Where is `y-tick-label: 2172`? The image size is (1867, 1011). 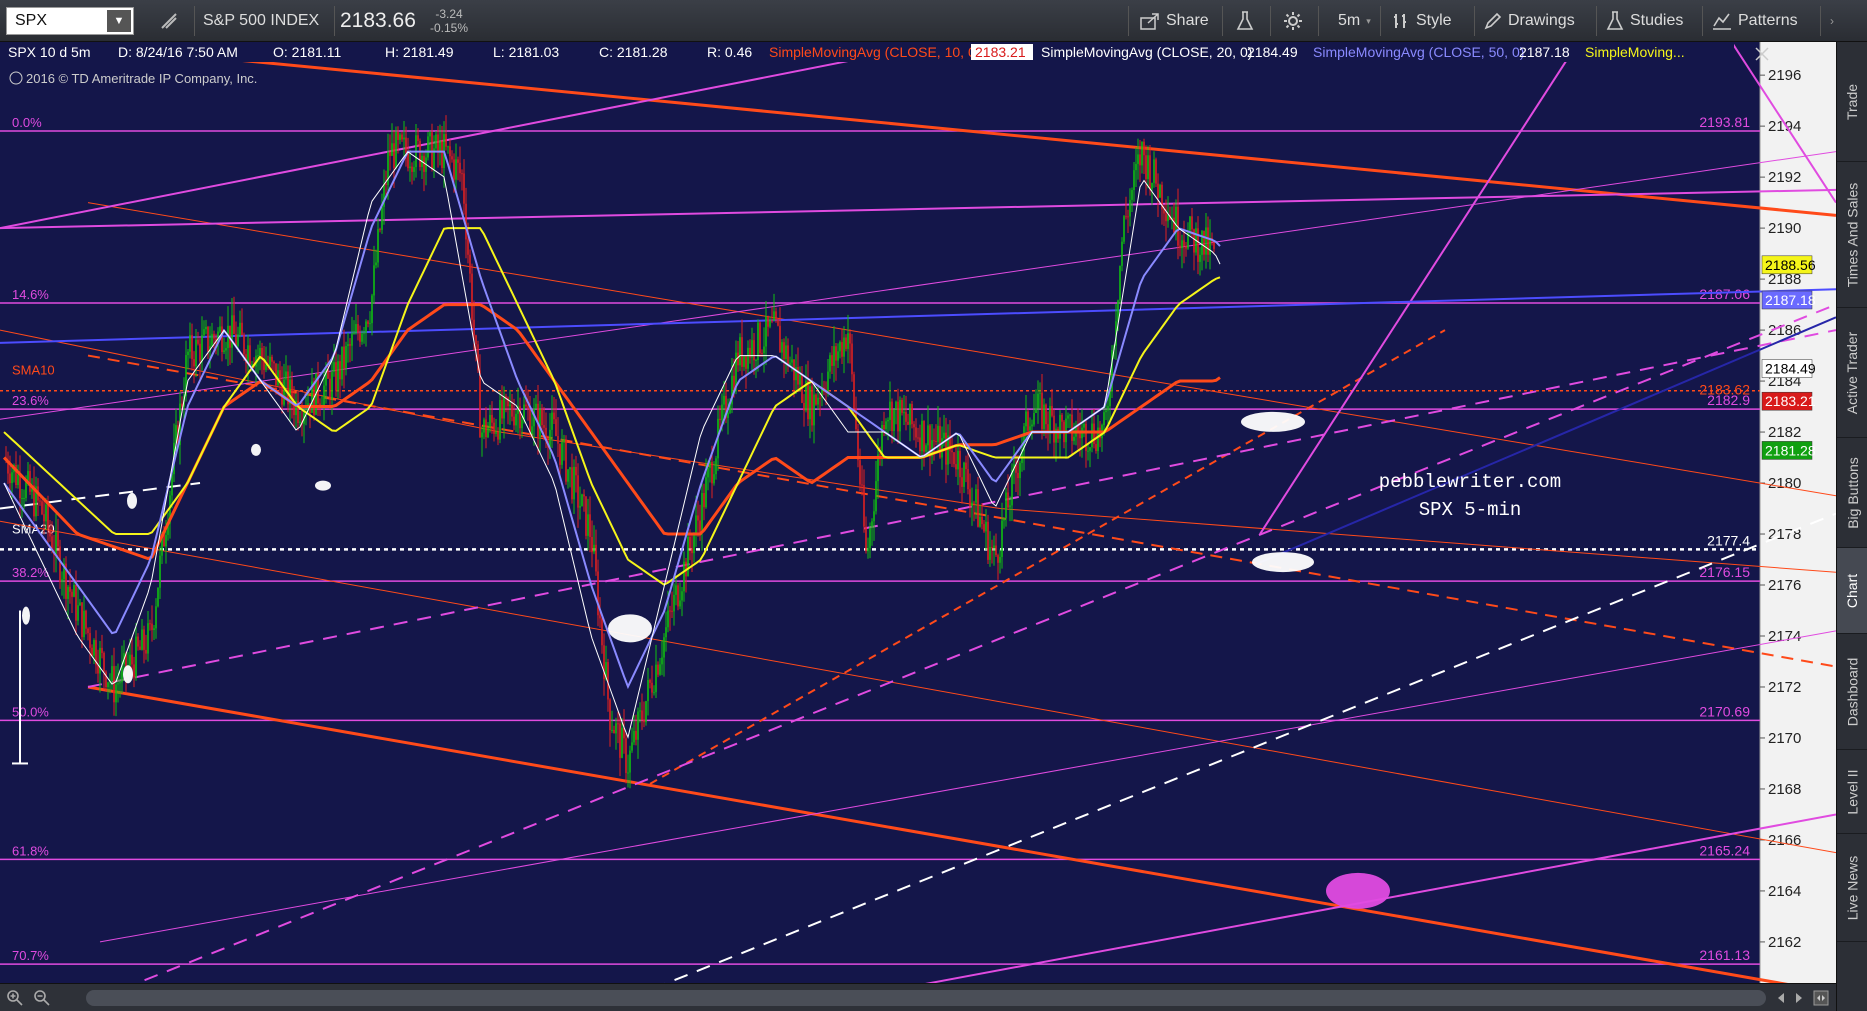
y-tick-label: 2172 is located at coordinates (1784, 687).